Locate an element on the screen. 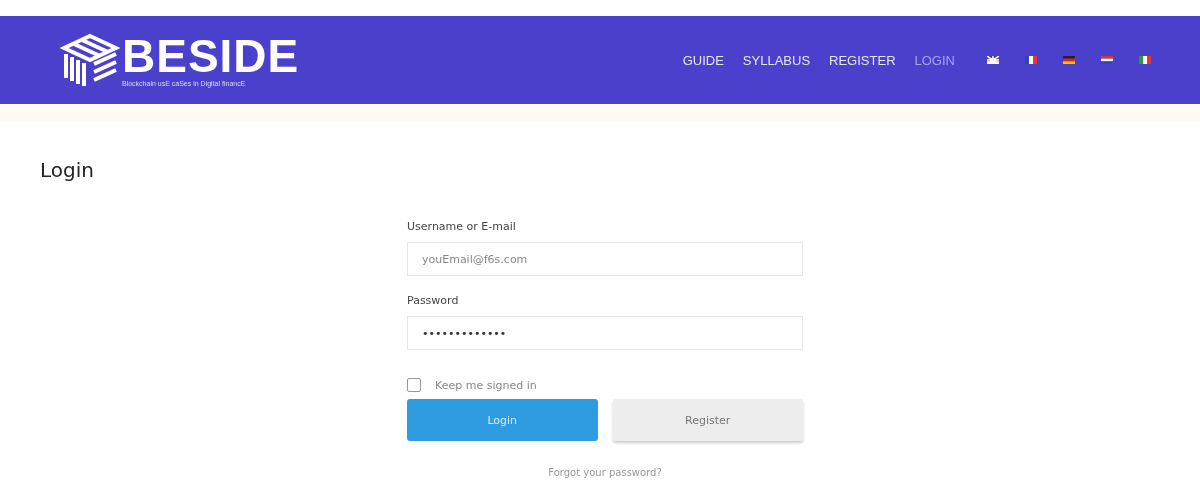  checkbox is located at coordinates (414, 385).